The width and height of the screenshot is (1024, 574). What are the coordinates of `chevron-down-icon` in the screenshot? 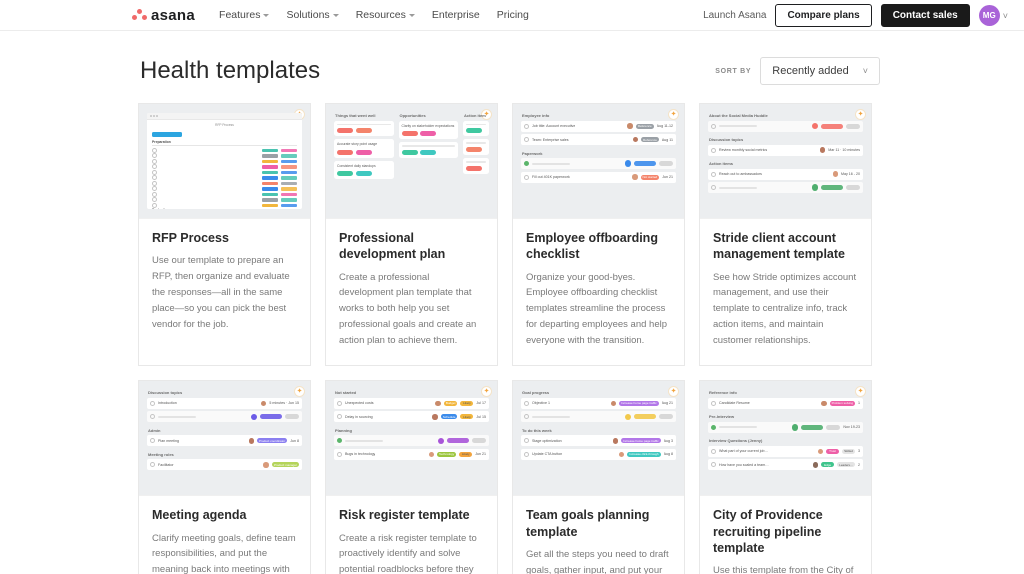 It's located at (335, 15).